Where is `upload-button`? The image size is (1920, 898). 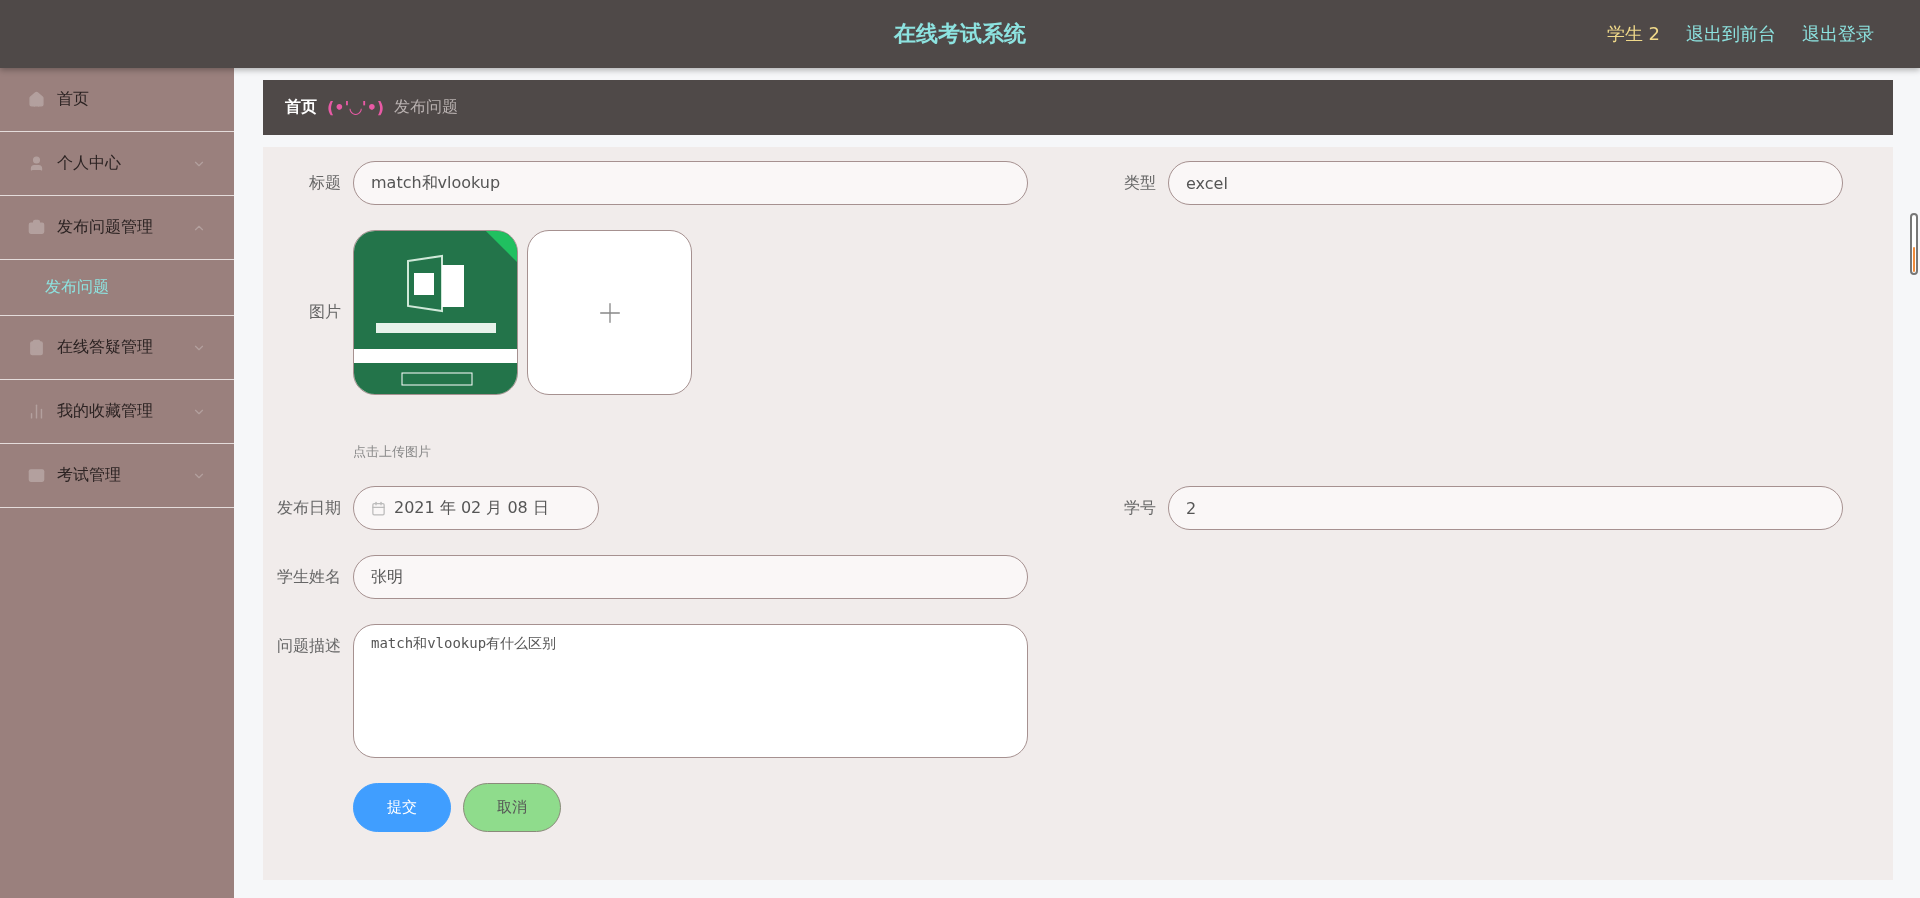 upload-button is located at coordinates (609, 312).